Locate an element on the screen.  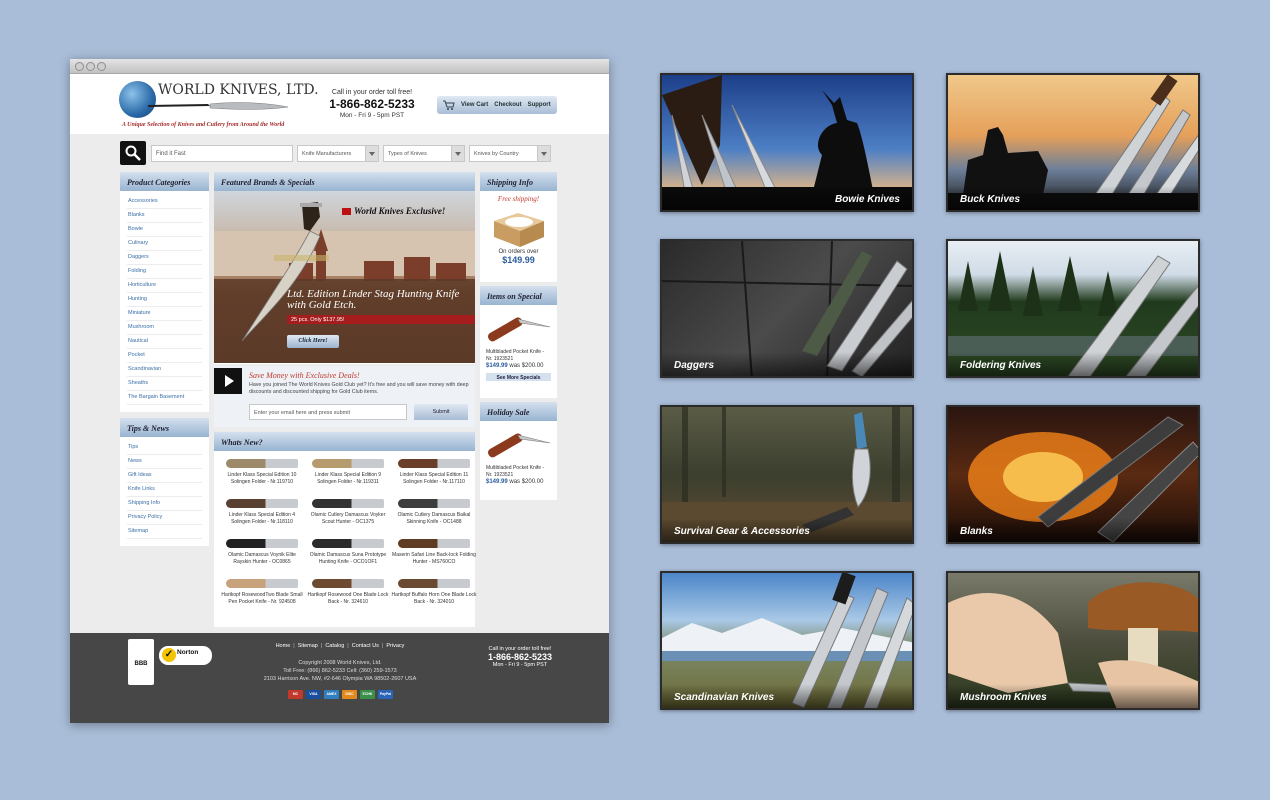
special-was-price: was $200.00 is located at coordinates (526, 366).